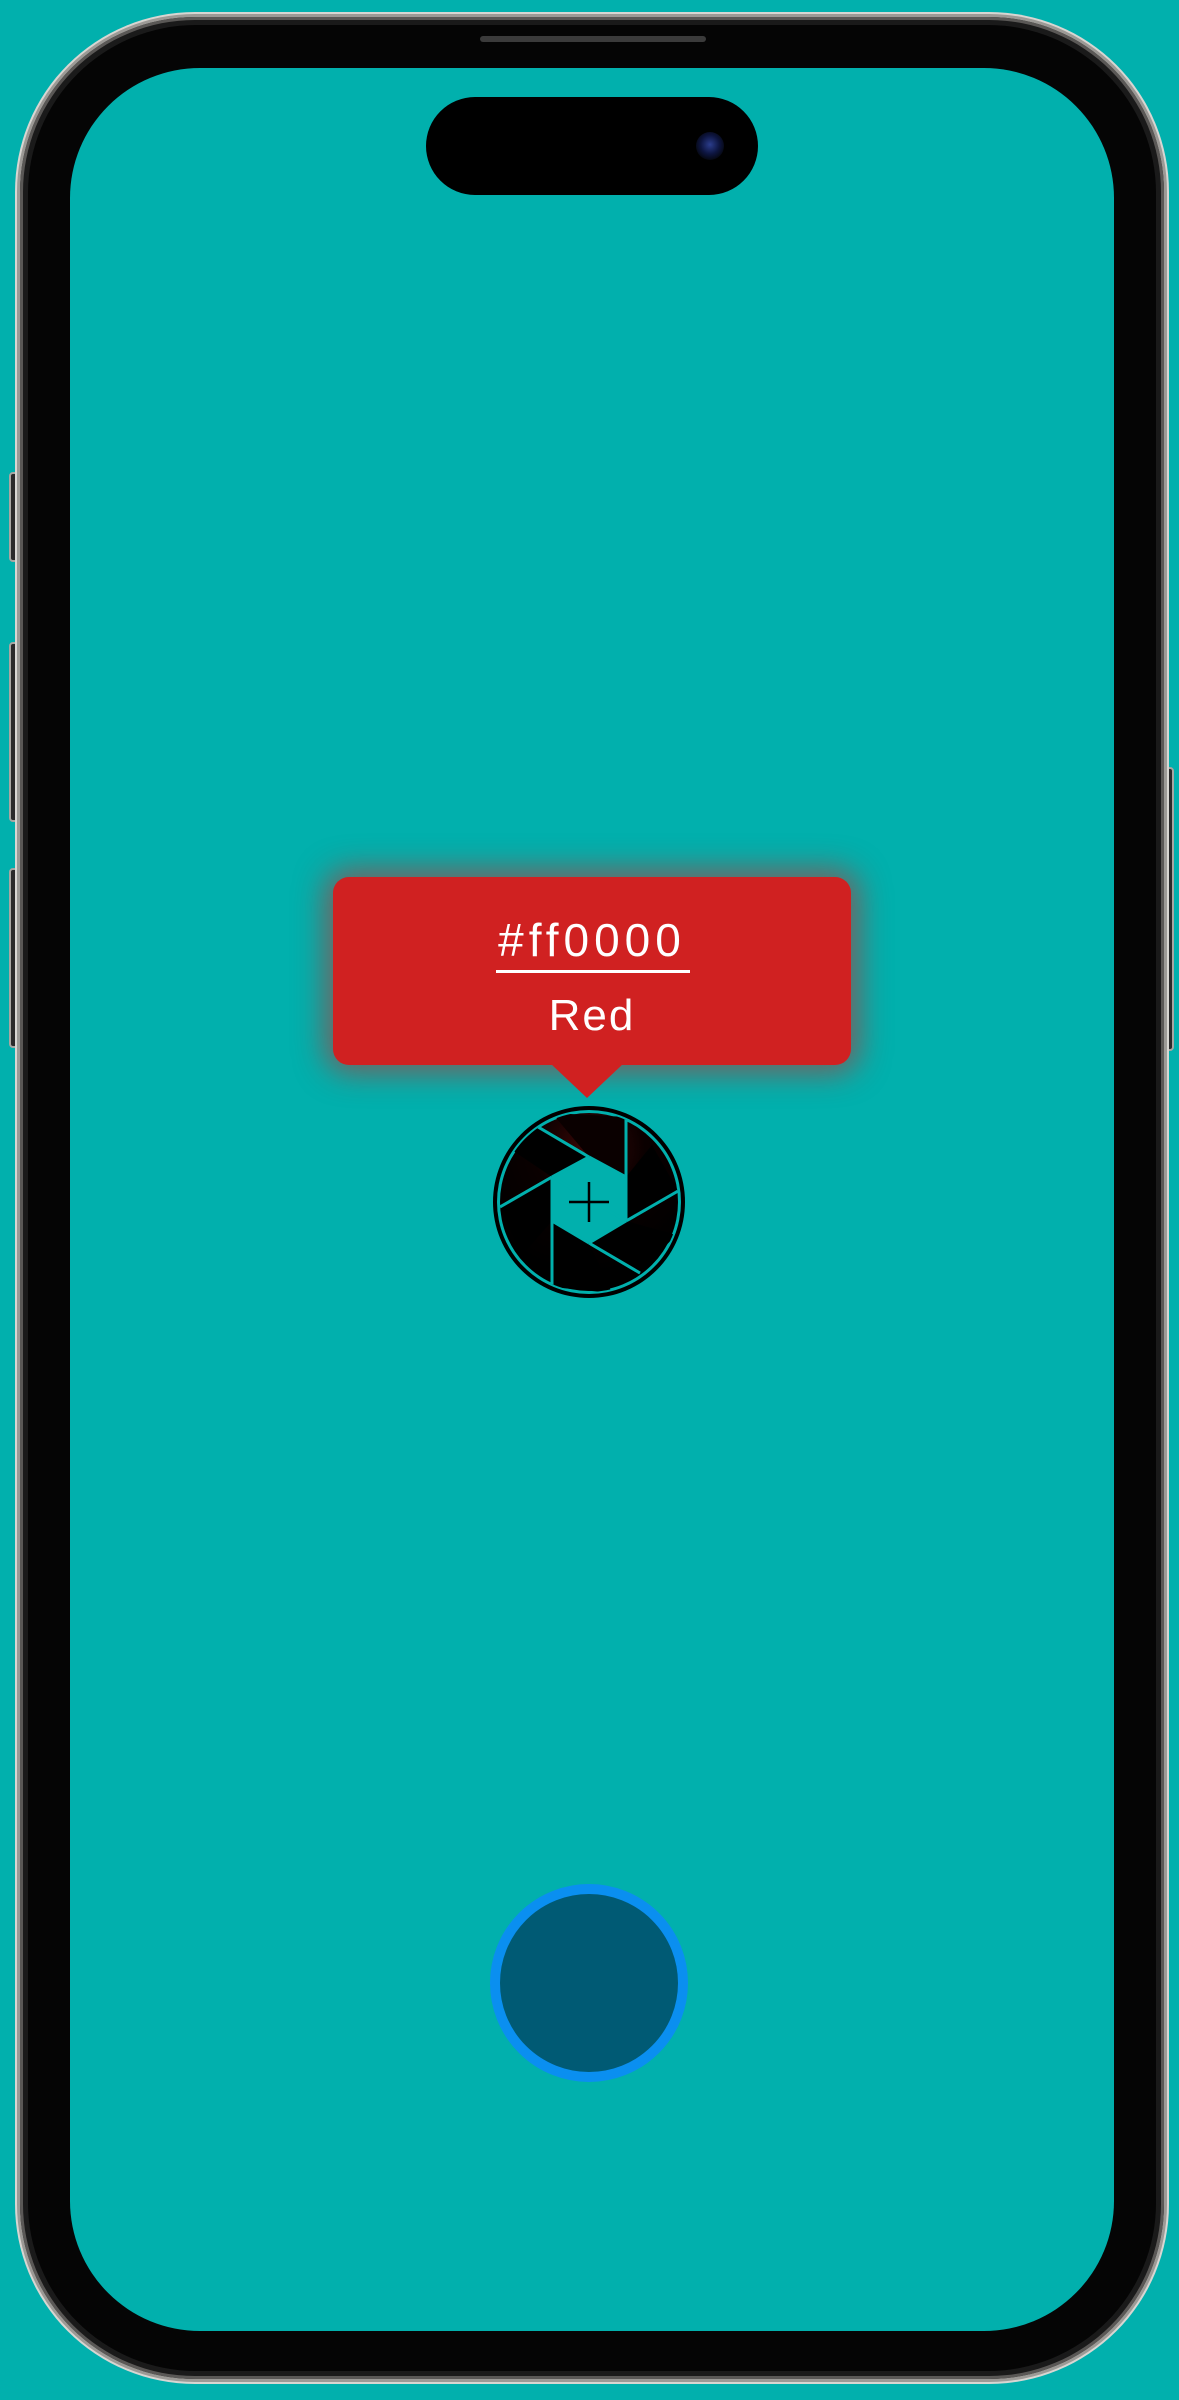 This screenshot has height=2400, width=1179. I want to click on tooltip-pointer, so click(587, 1080).